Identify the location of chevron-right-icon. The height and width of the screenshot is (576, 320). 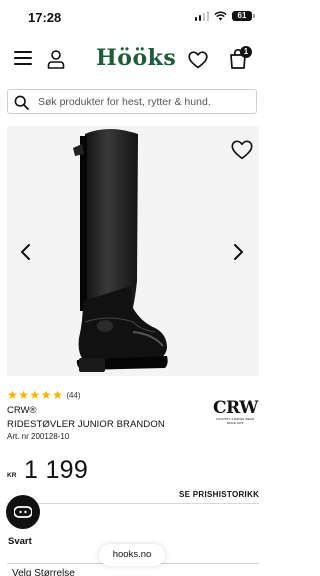
(238, 252).